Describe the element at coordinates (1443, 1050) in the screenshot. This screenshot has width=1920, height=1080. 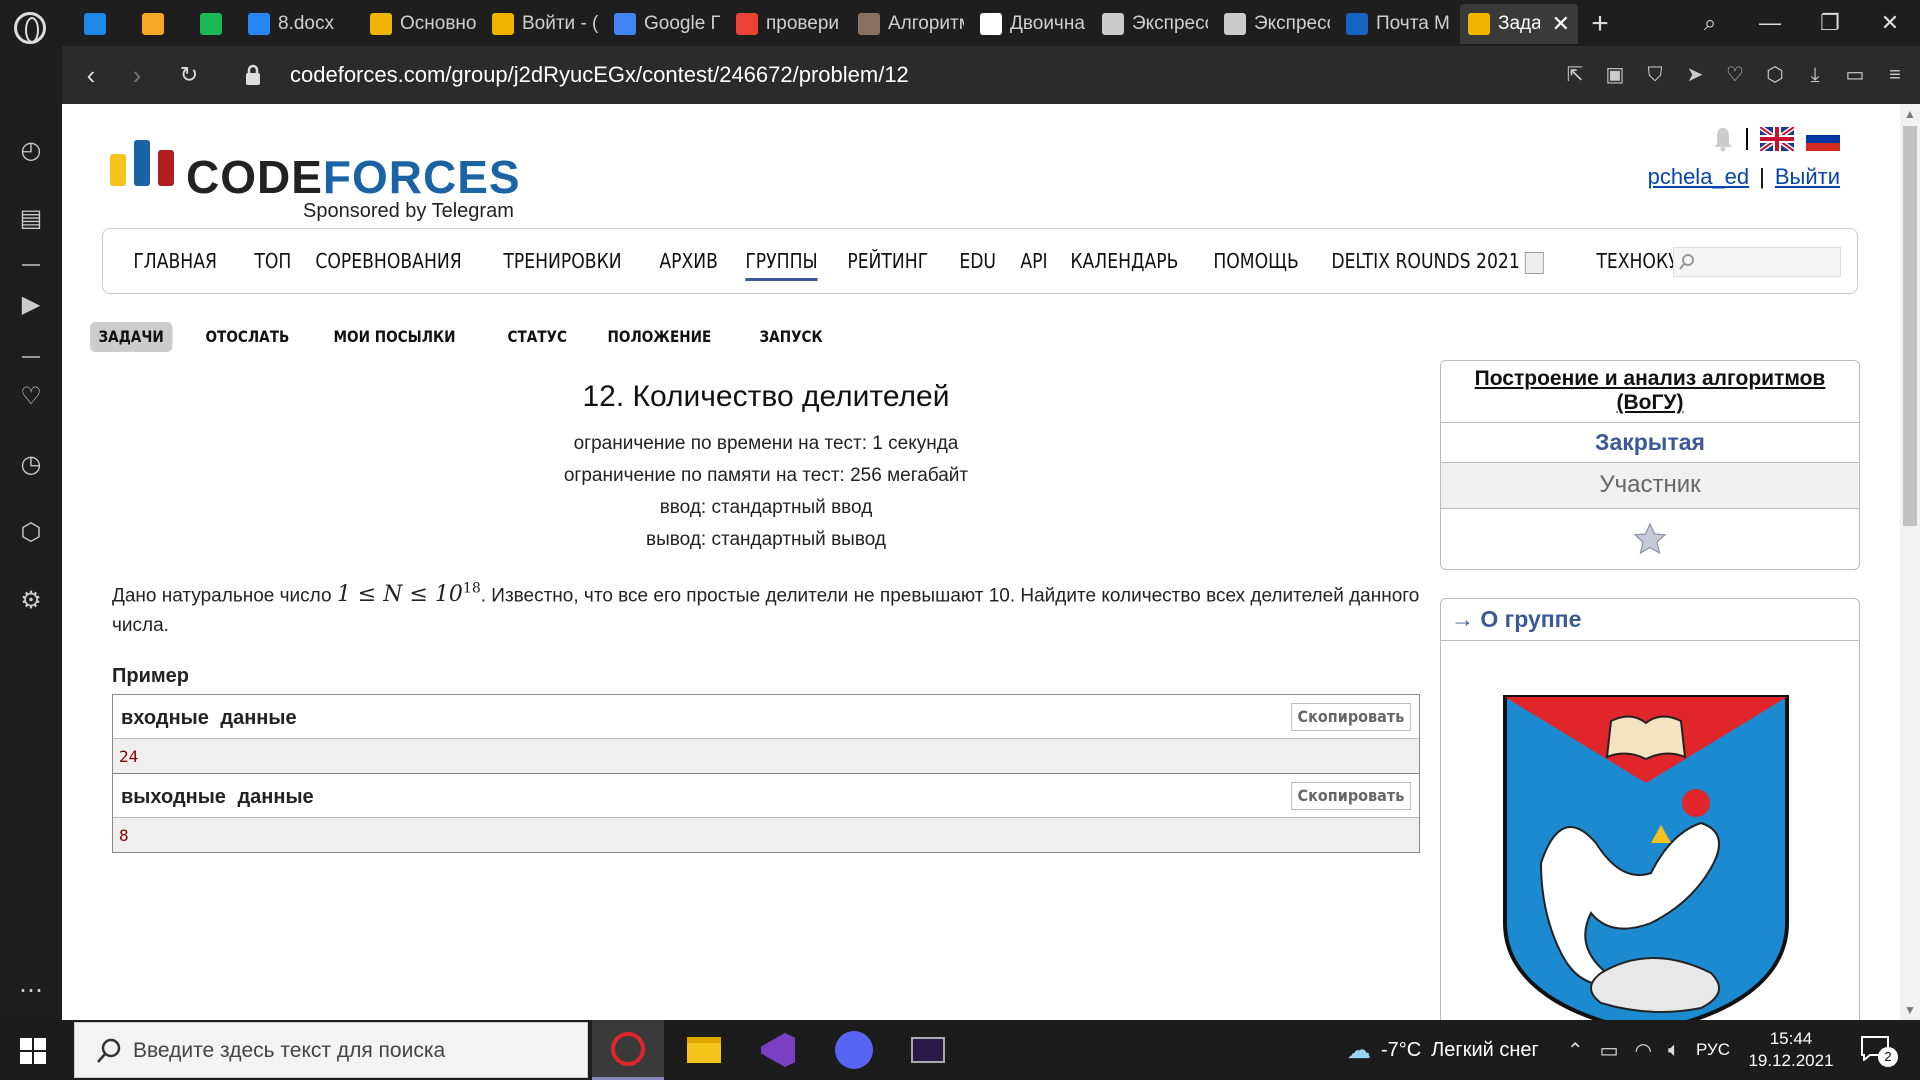
I see `weather-widget: ☁ -7°C Легкий снег` at that location.